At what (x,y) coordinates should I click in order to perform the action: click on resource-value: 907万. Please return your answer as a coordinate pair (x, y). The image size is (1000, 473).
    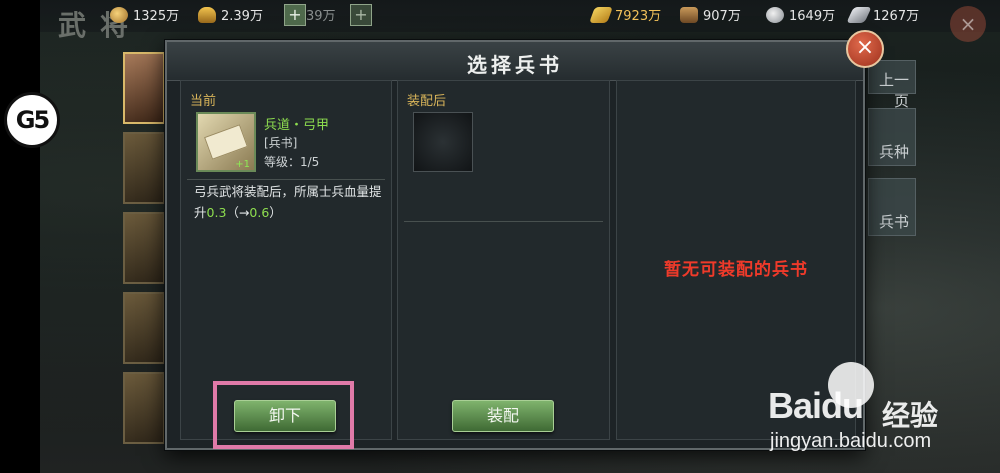
    Looking at the image, I should click on (722, 16).